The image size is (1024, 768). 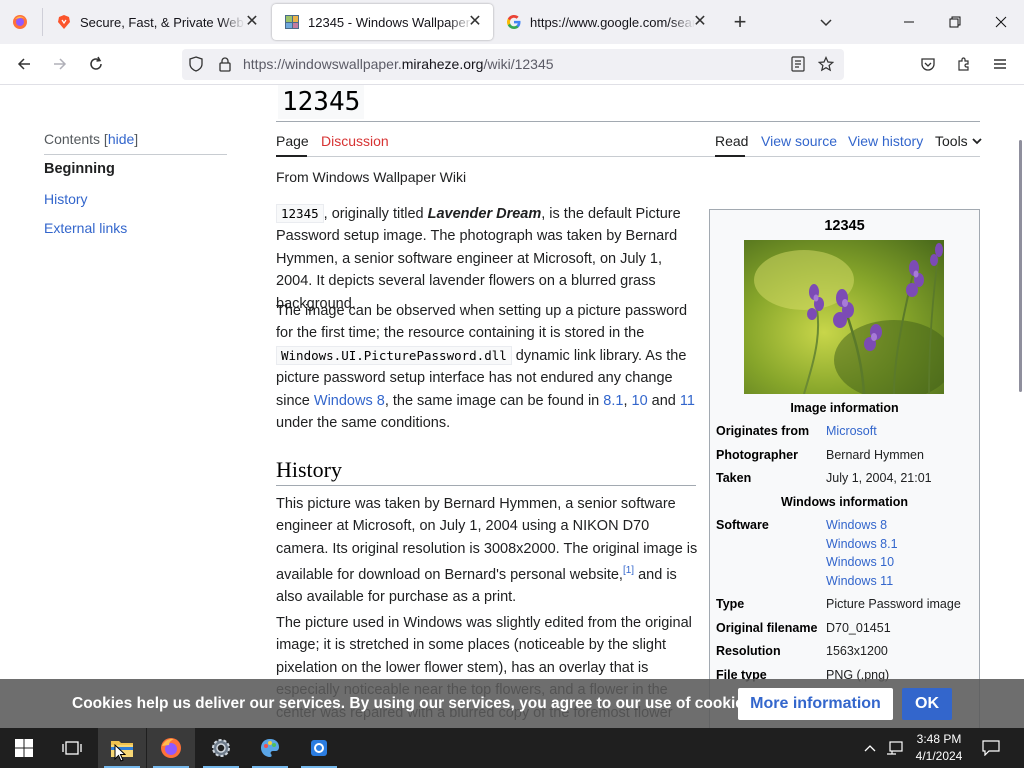 What do you see at coordinates (742, 525) in the screenshot?
I see `infobox-key: Software` at bounding box center [742, 525].